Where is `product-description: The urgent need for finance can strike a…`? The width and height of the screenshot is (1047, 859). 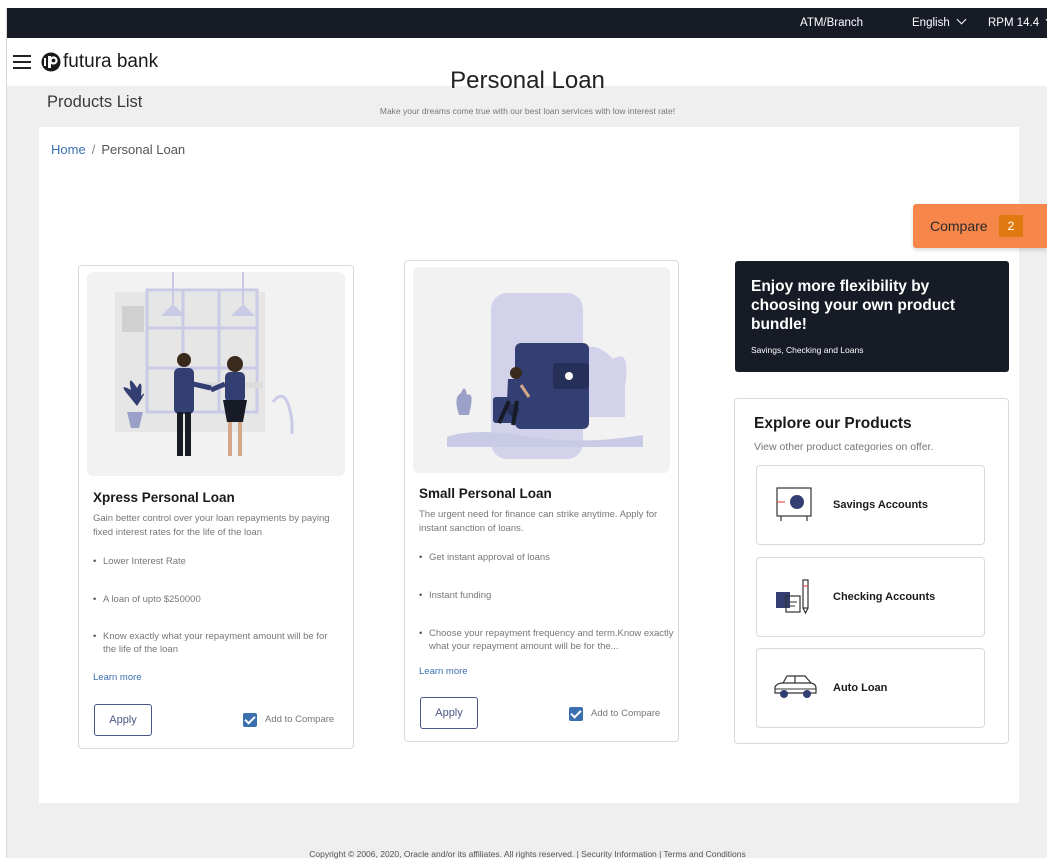 product-description: The urgent need for finance can strike a… is located at coordinates (538, 521).